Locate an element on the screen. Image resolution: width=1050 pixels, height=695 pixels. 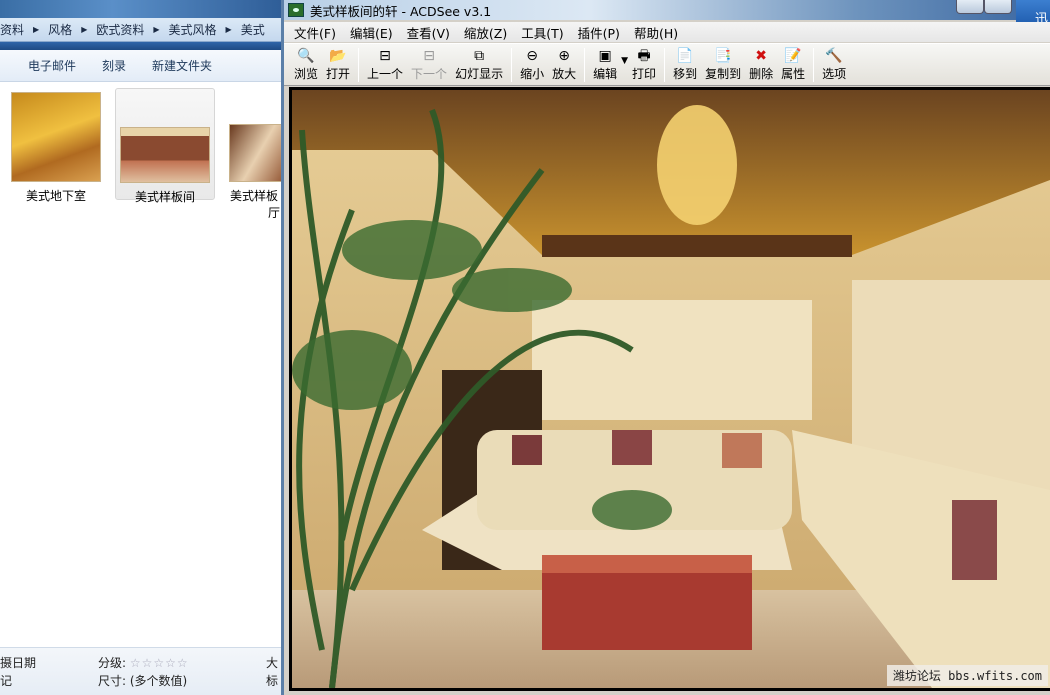
menu-item: 编辑(E) is located at coordinates (371, 32).